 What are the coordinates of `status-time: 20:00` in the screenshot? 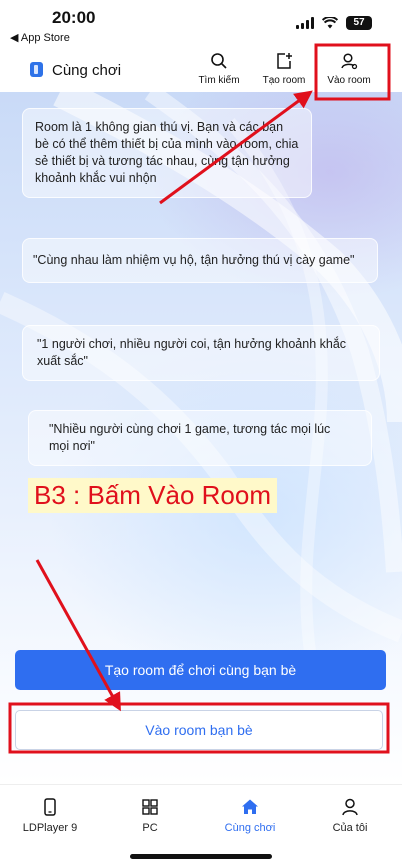 It's located at (74, 17).